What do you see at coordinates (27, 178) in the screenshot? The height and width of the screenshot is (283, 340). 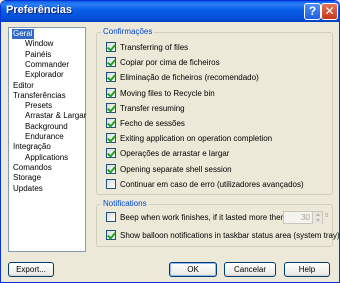 I see `tree-item: Storage` at bounding box center [27, 178].